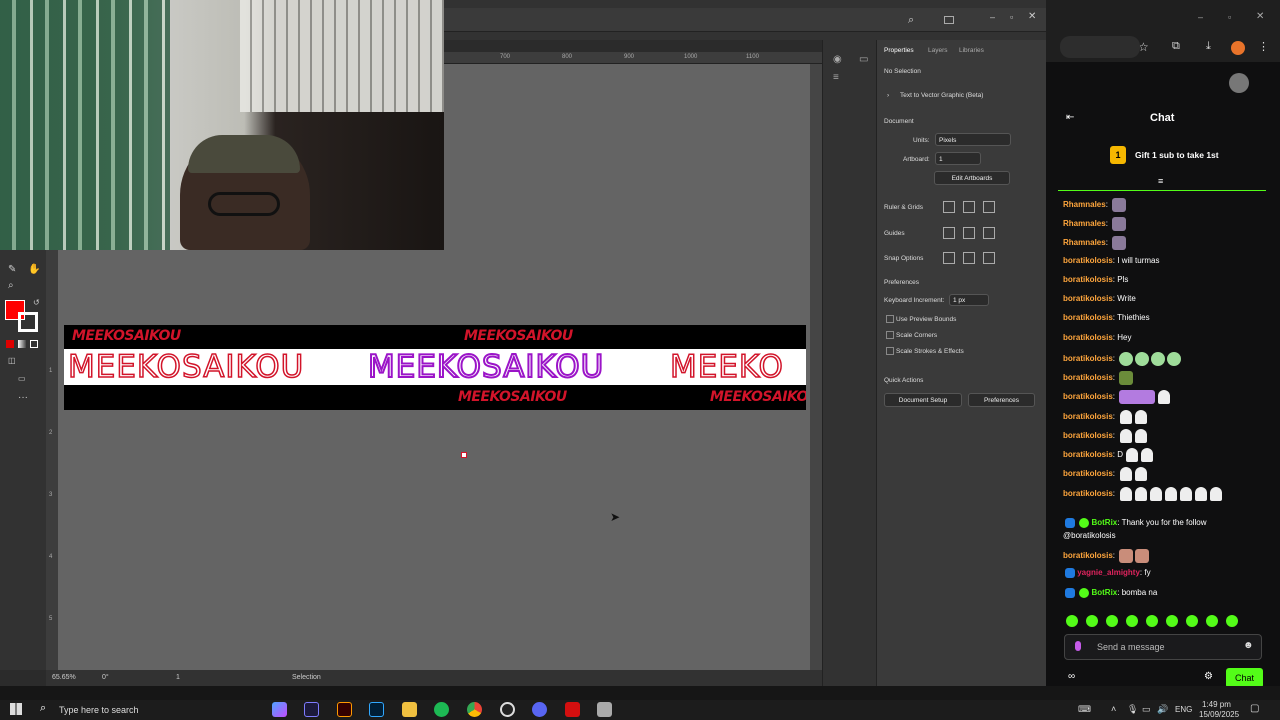 The image size is (1280, 720). Describe the element at coordinates (1070, 117) in the screenshot. I see `collapse-chat-icon: ⇤` at that location.